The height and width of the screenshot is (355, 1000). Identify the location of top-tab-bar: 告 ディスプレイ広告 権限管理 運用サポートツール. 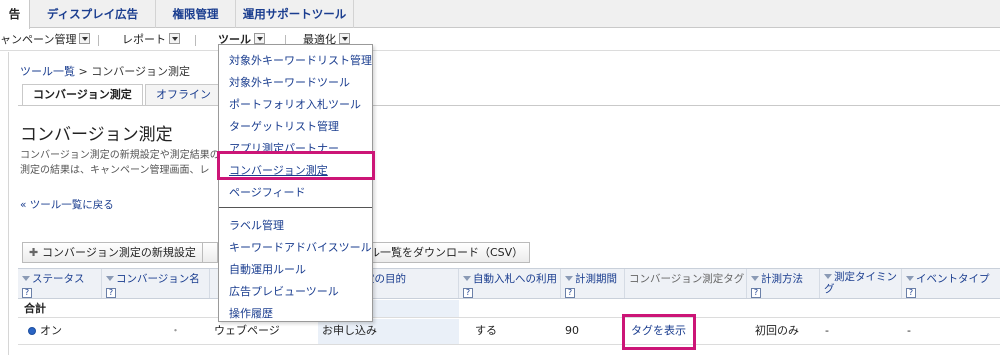
(500, 14).